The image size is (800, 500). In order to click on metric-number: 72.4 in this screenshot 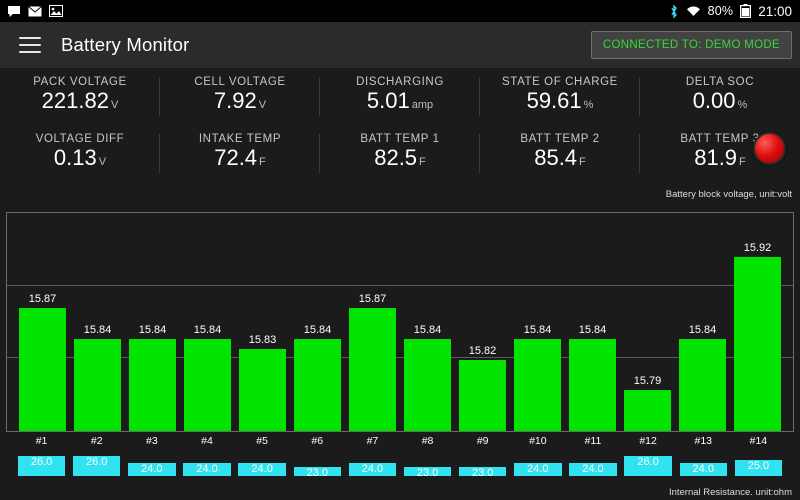, I will do `click(236, 157)`.